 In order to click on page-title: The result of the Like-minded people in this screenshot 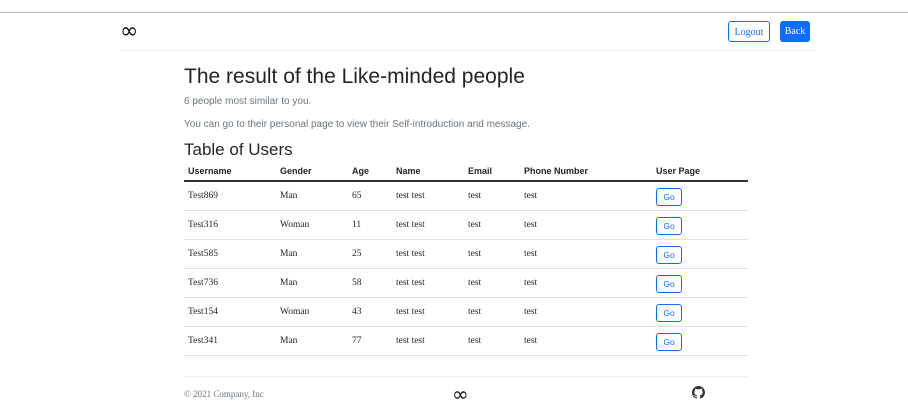, I will do `click(354, 76)`.